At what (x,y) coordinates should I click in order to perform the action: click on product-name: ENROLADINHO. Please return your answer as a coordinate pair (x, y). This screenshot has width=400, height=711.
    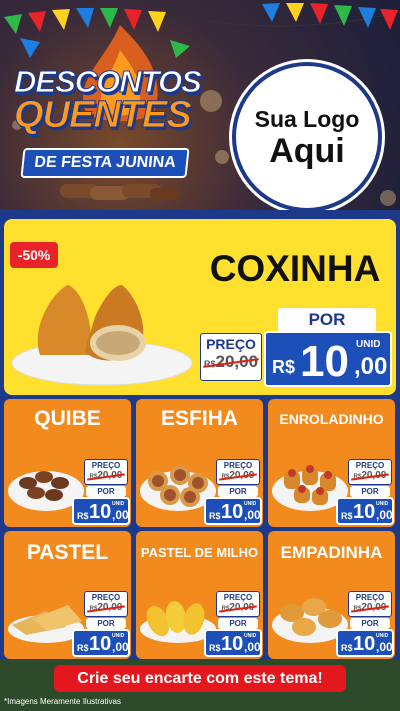
    Looking at the image, I should click on (331, 419).